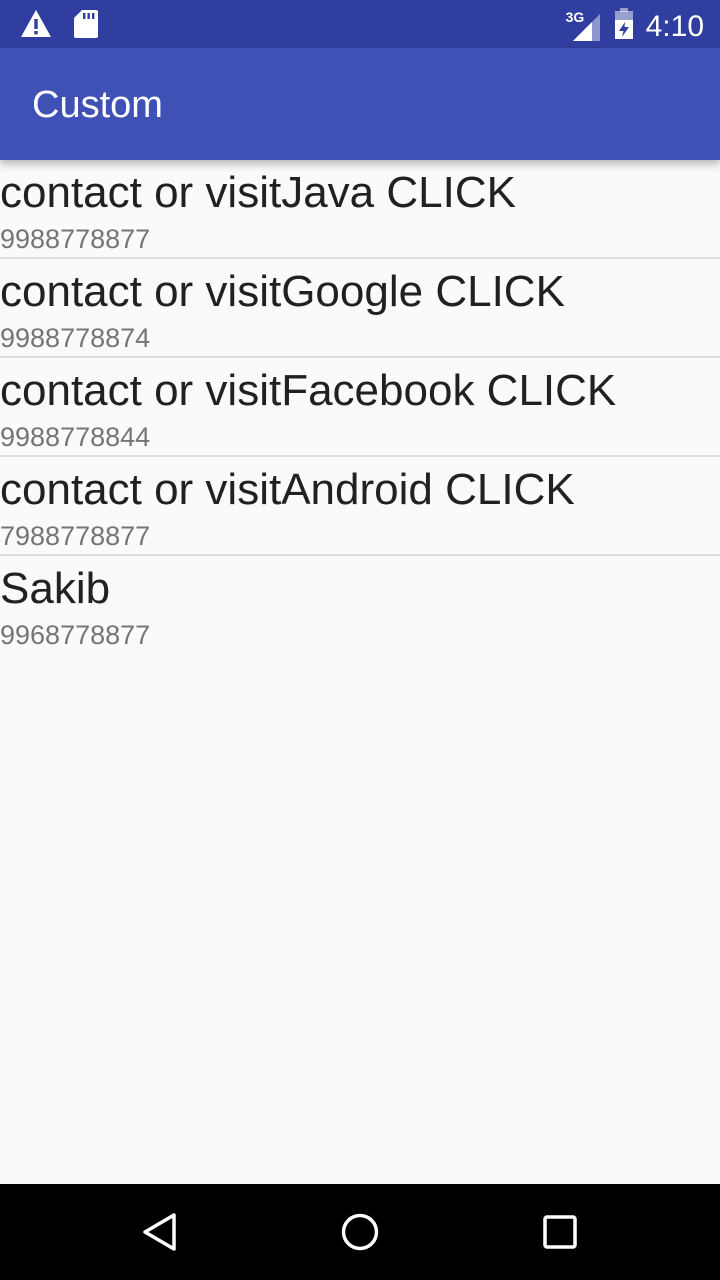 The height and width of the screenshot is (1280, 720). Describe the element at coordinates (75, 239) in the screenshot. I see `list-item-phone: 9988778877` at that location.